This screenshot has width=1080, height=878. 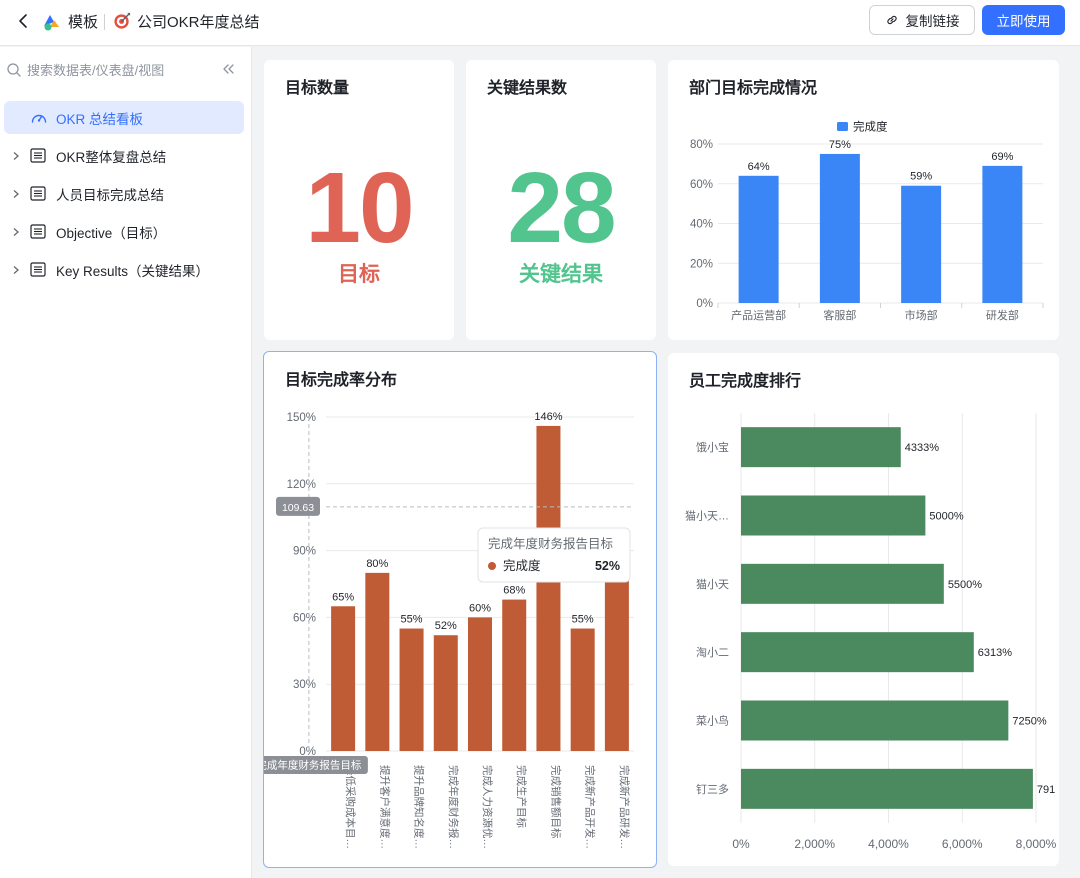 I want to click on y-tick-label: 80%, so click(x=701, y=145).